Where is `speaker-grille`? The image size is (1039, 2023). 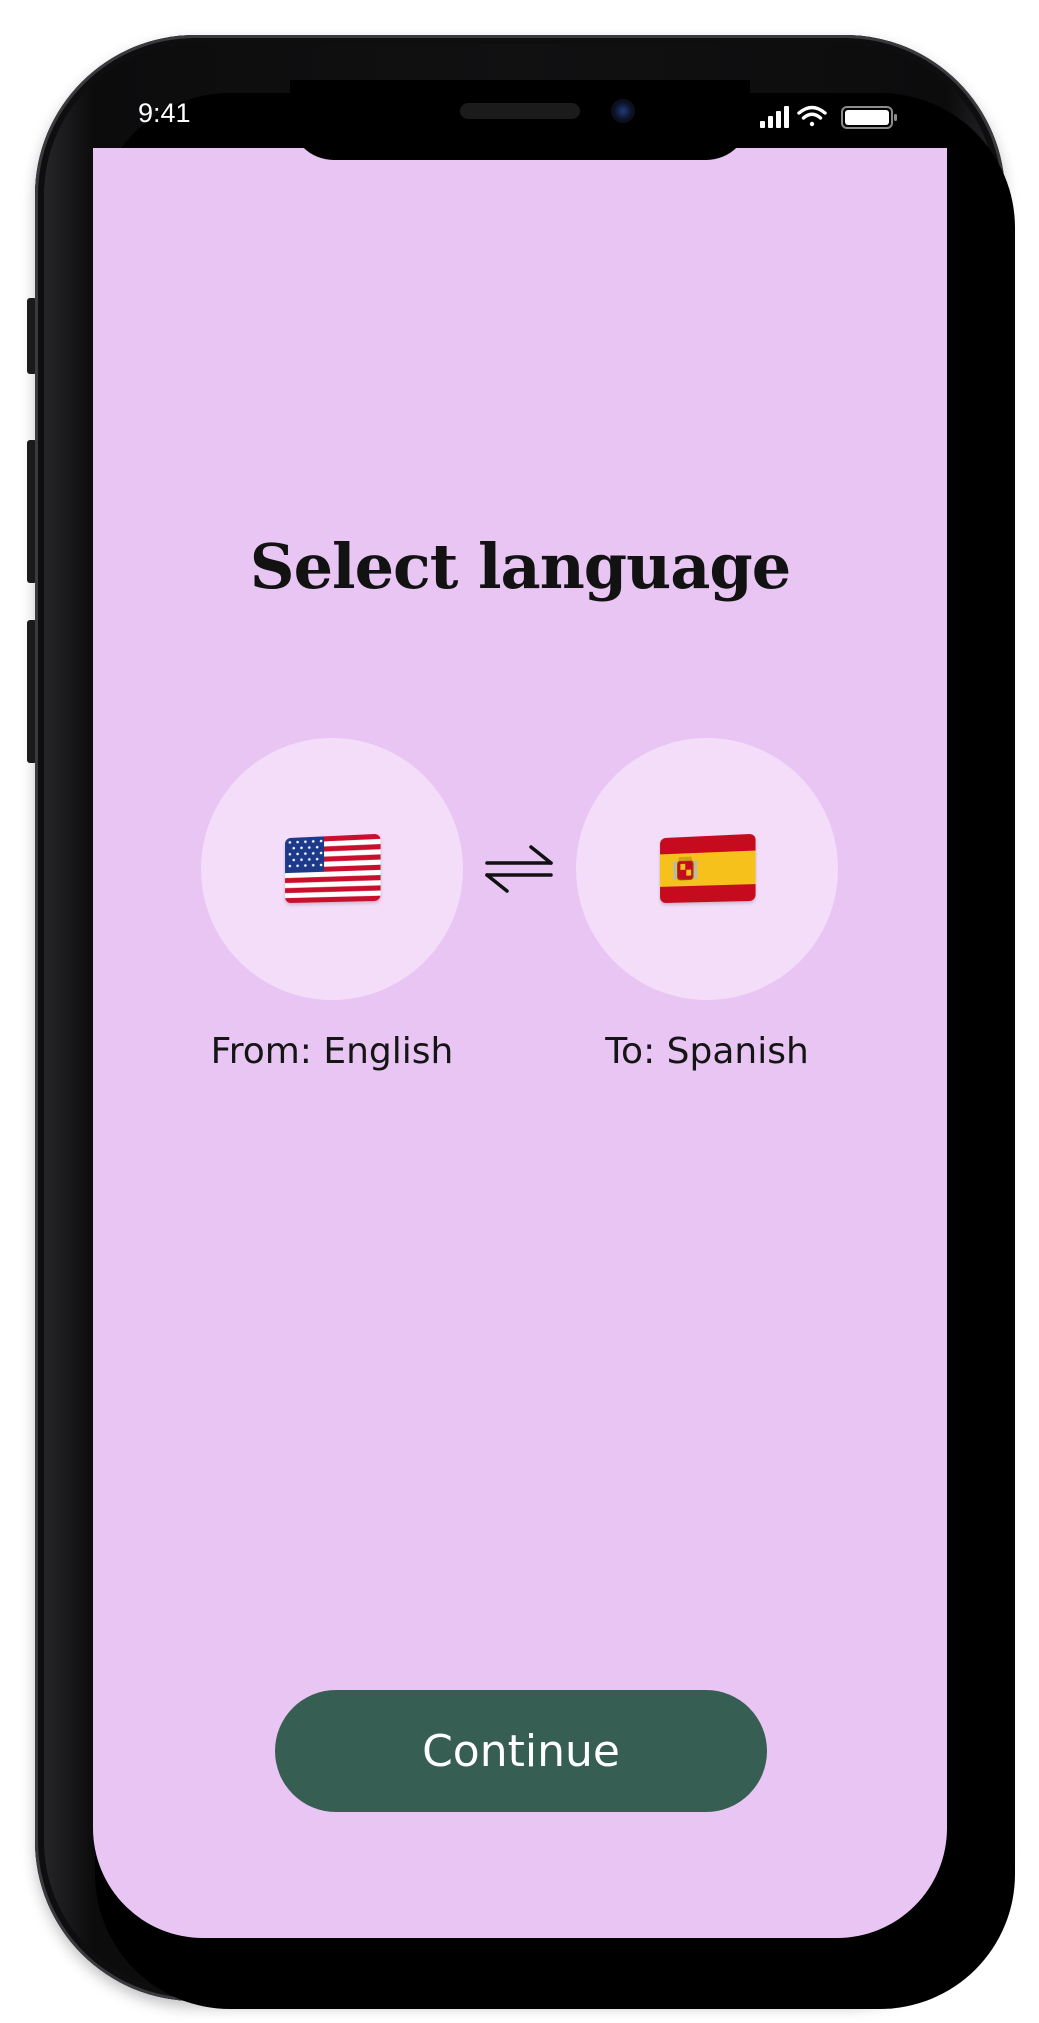
speaker-grille is located at coordinates (520, 111).